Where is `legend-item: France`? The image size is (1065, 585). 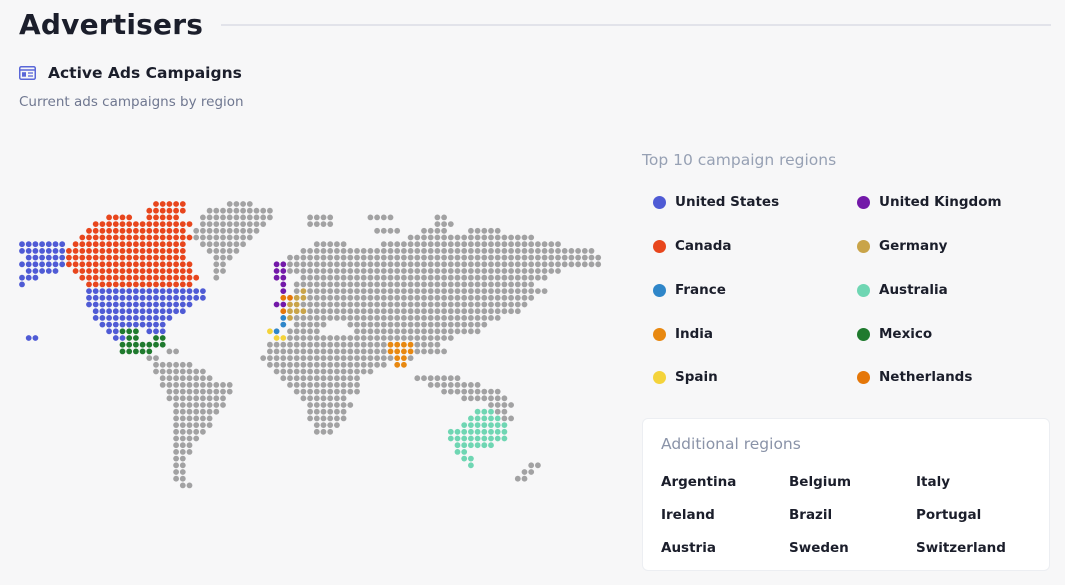
legend-item: France is located at coordinates (689, 290).